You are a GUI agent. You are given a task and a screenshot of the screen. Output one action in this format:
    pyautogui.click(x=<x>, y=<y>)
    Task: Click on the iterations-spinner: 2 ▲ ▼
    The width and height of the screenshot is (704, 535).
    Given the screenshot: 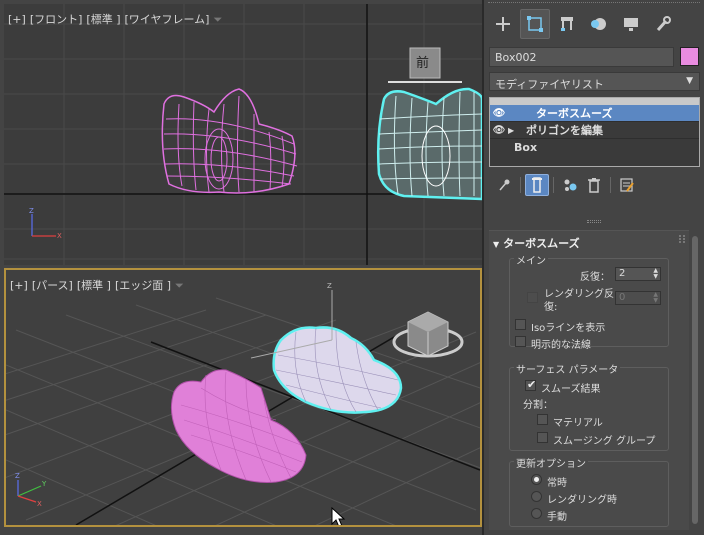 What is the action you would take?
    pyautogui.click(x=638, y=274)
    